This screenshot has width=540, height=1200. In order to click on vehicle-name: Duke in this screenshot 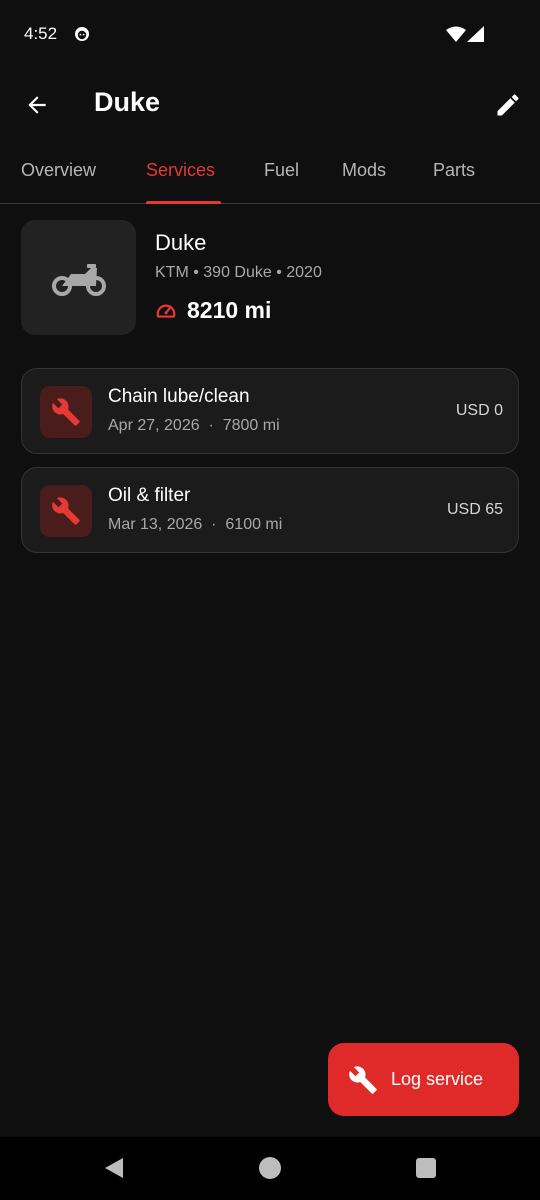, I will do `click(181, 242)`.